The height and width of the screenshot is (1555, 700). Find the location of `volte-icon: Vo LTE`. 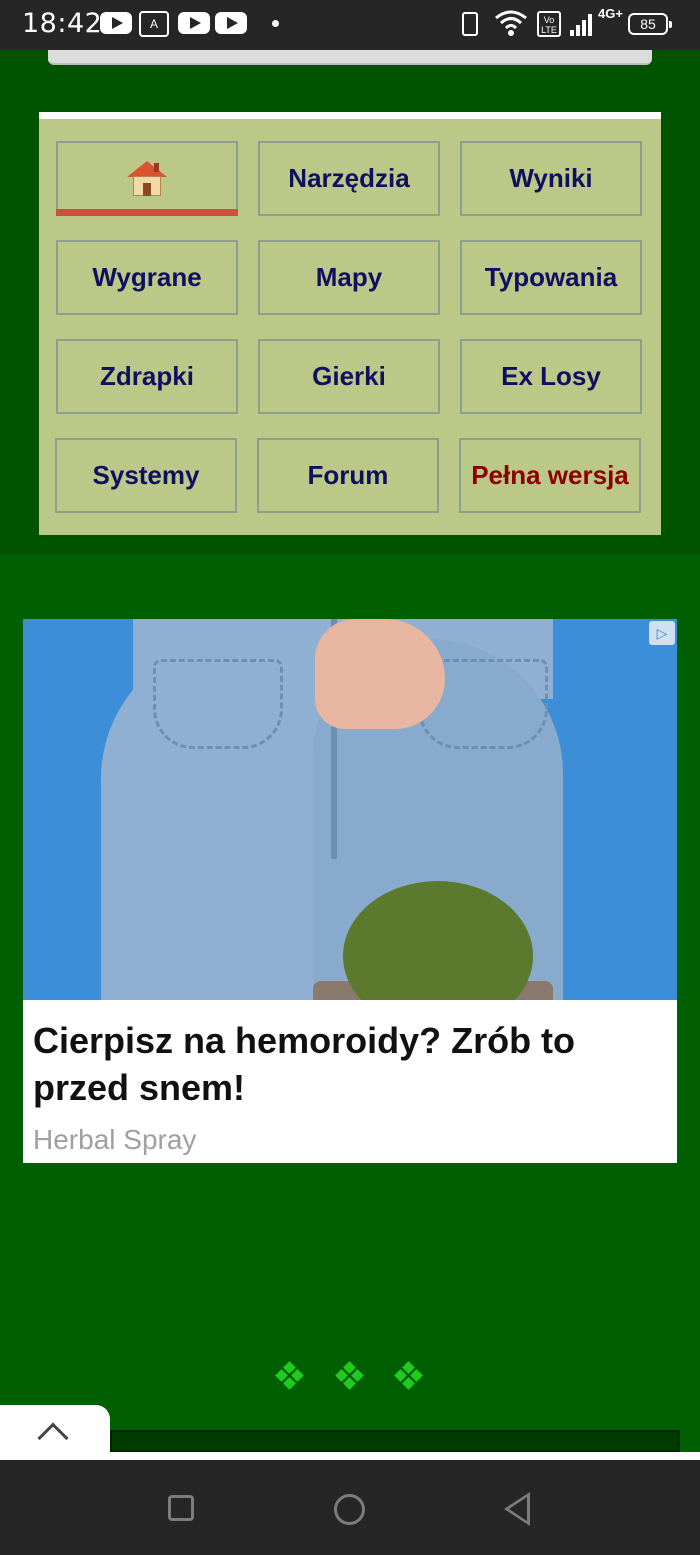

volte-icon: Vo LTE is located at coordinates (549, 24).